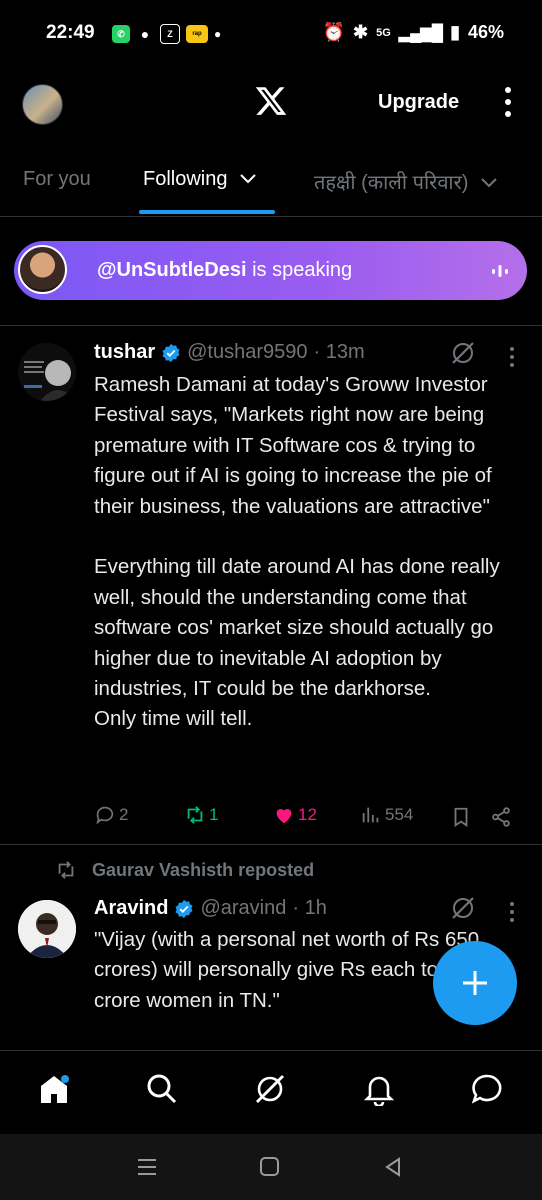 This screenshot has width=542, height=1200. I want to click on home-nav-icon, so click(270, 1167).